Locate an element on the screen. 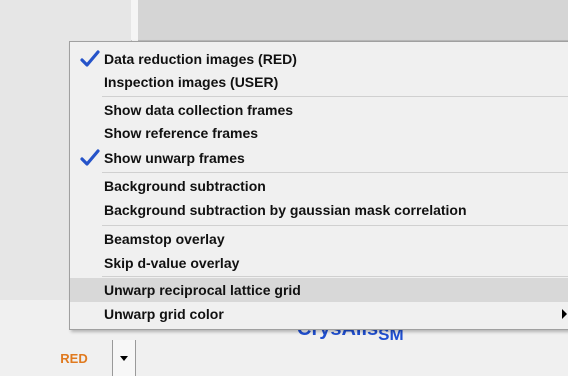  chevron-down-icon is located at coordinates (124, 358).